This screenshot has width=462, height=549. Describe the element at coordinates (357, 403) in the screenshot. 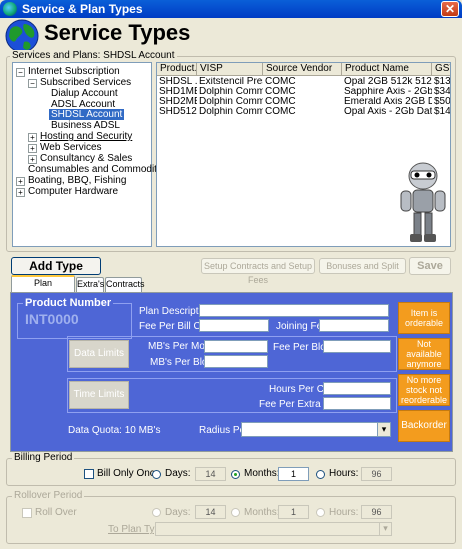

I see `fee-per-extra-hour-input` at that location.